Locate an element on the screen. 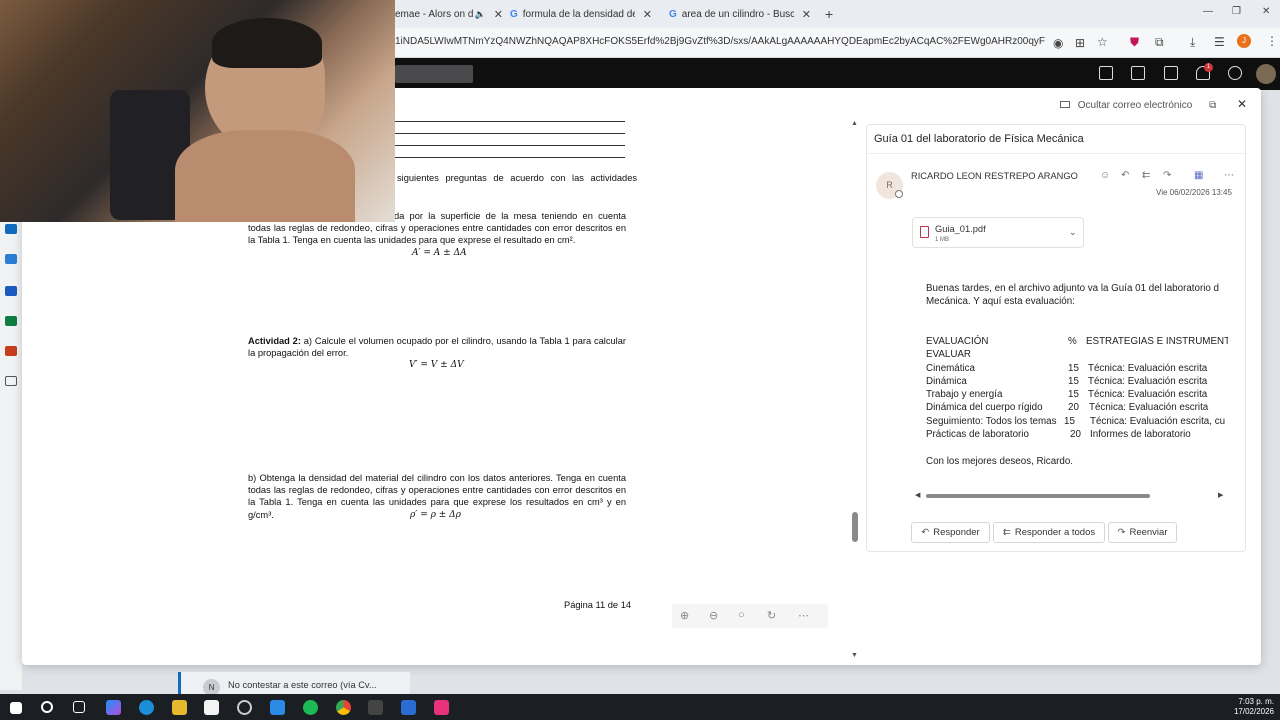 This screenshot has width=1280, height=720. taskbar: 7:03 p. m. 17/02/2026 is located at coordinates (640, 707).